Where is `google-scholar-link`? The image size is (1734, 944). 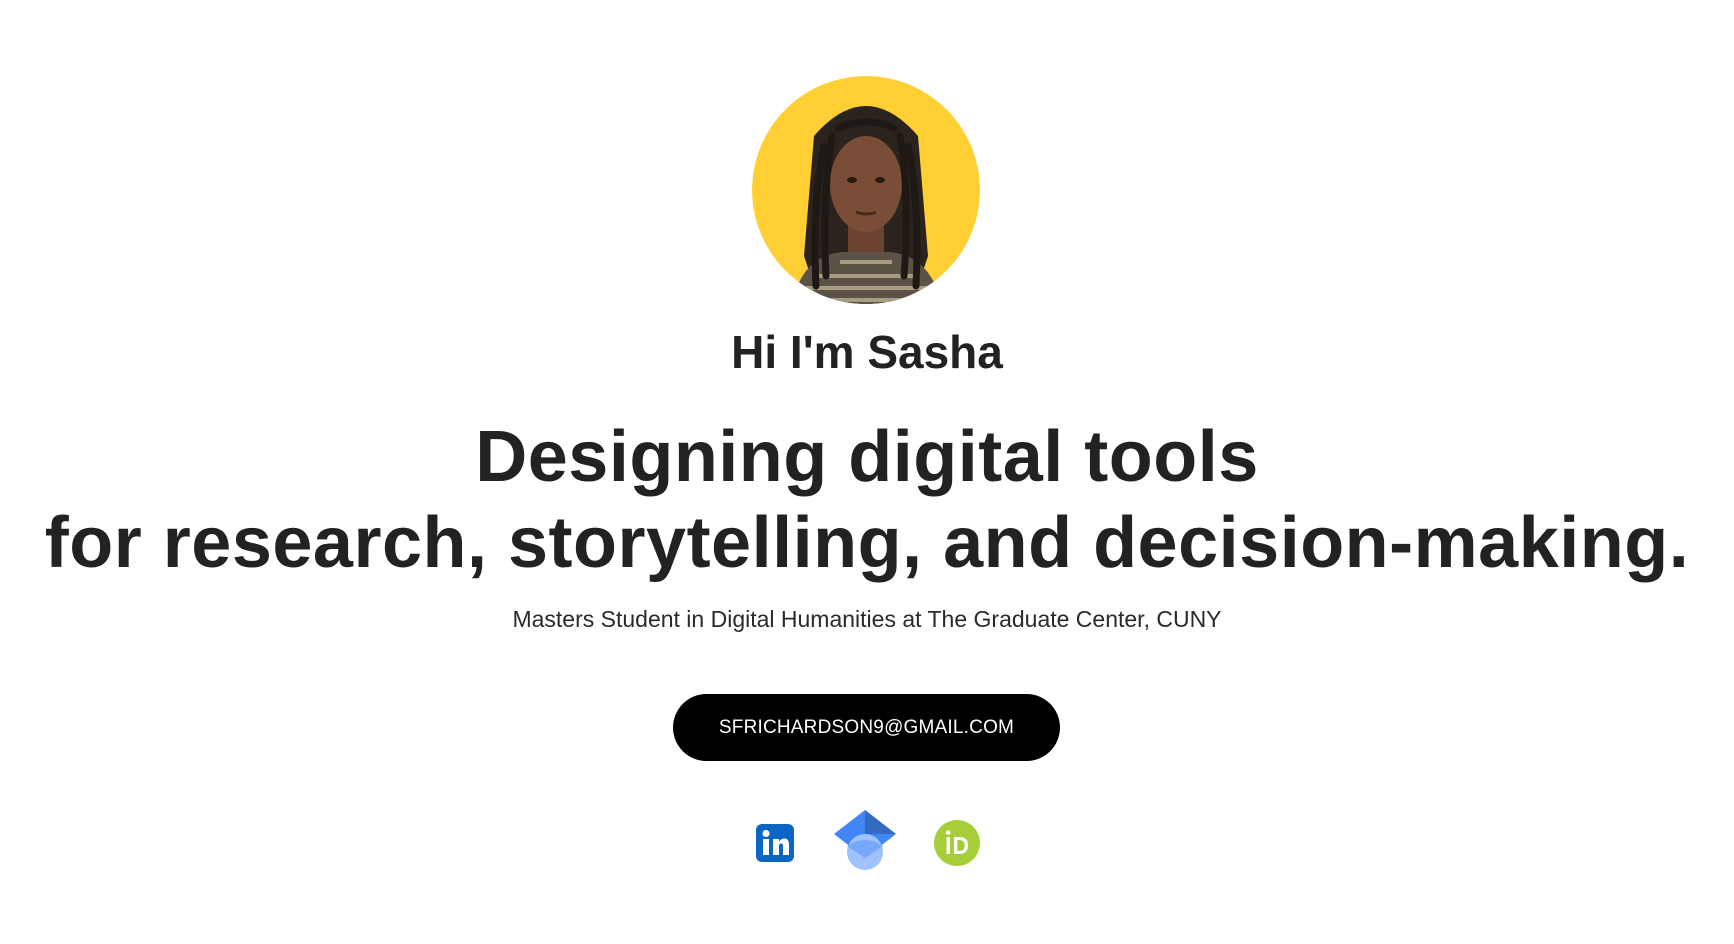
google-scholar-link is located at coordinates (865, 841).